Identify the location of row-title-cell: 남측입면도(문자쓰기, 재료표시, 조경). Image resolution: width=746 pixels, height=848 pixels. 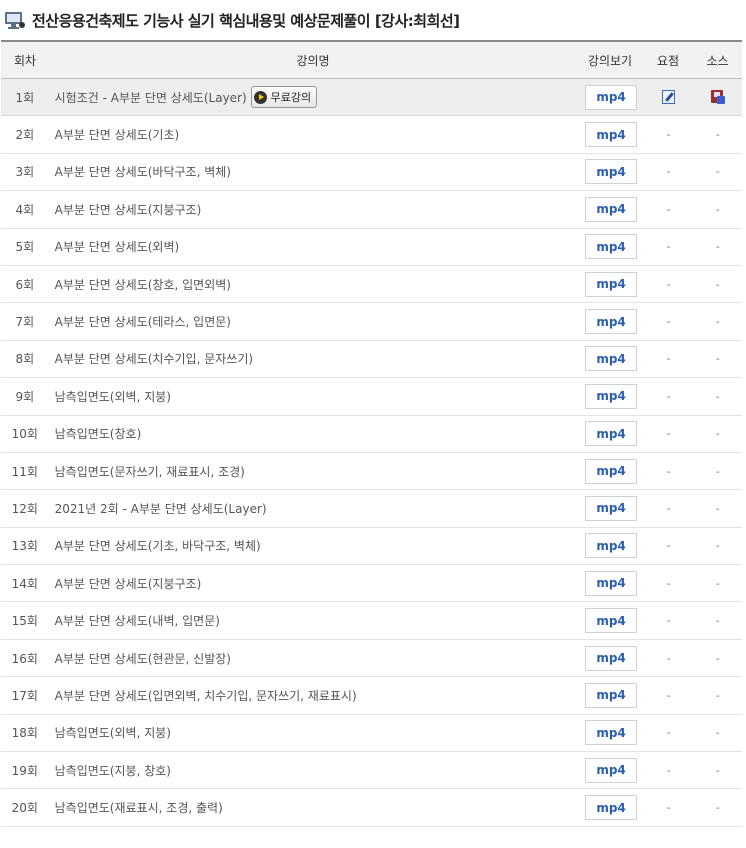
(314, 471).